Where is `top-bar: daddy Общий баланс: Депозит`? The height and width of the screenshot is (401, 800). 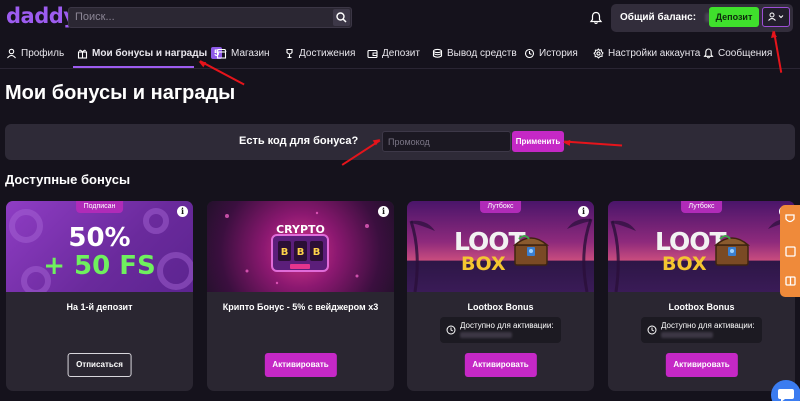 top-bar: daddy Общий баланс: Депозит is located at coordinates (400, 18).